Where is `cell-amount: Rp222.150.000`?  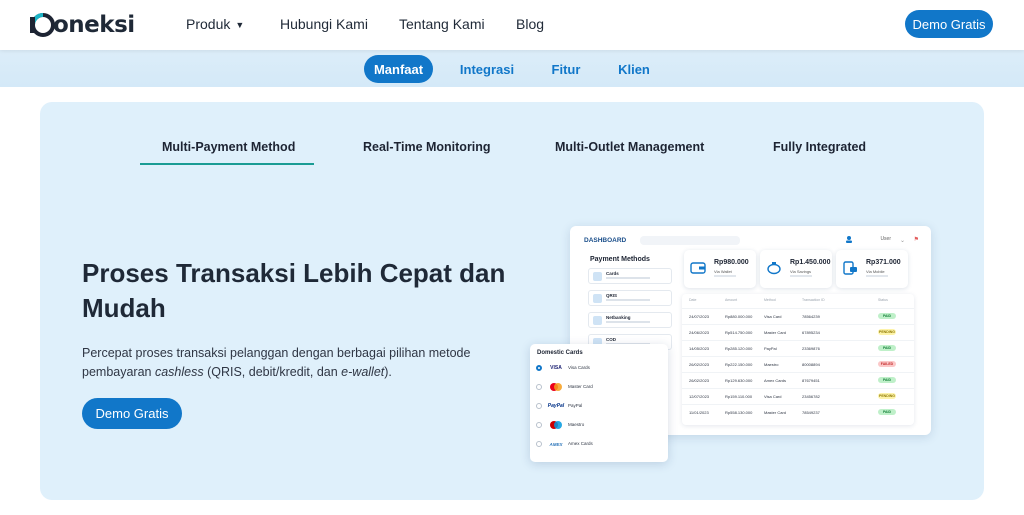 cell-amount: Rp222.150.000 is located at coordinates (739, 364).